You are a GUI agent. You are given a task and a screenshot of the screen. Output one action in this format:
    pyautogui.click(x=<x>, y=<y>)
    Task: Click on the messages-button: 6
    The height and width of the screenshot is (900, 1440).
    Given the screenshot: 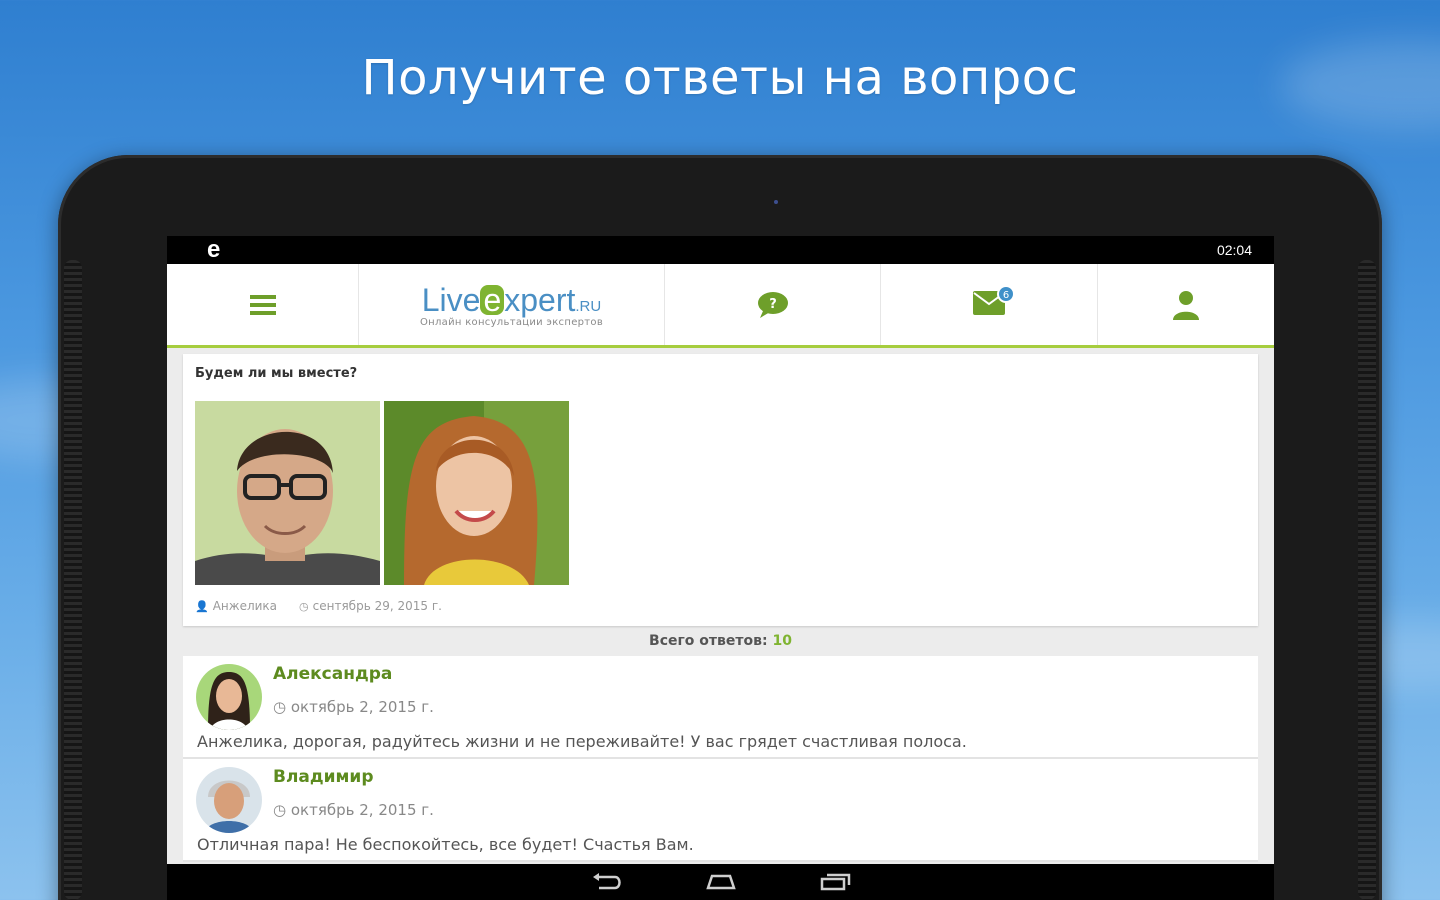 What is the action you would take?
    pyautogui.click(x=989, y=304)
    